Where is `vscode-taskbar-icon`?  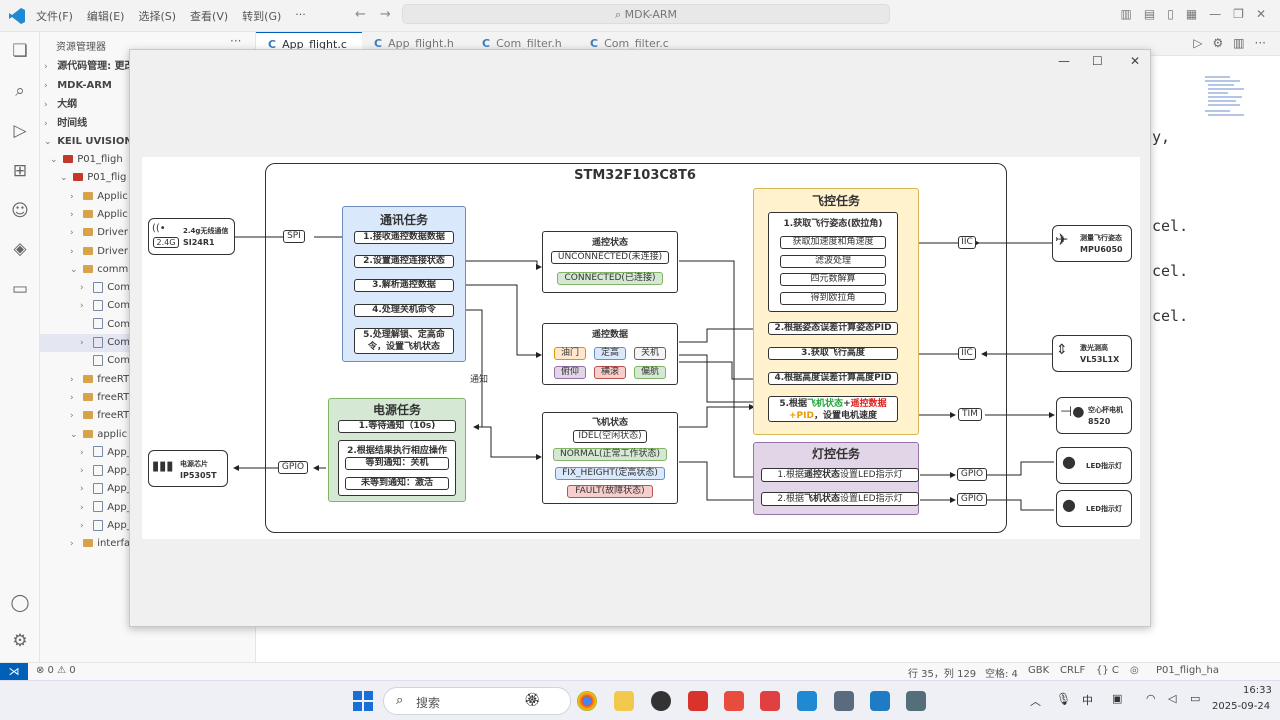
vscode-taskbar-icon is located at coordinates (807, 701).